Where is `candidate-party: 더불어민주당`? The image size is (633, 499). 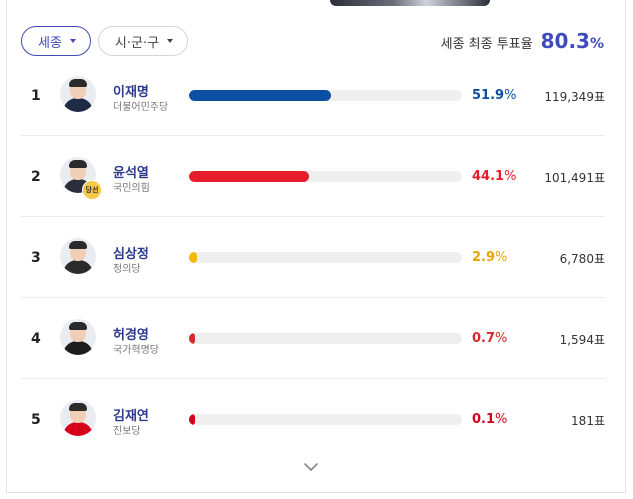
candidate-party: 더불어민주당 is located at coordinates (141, 107).